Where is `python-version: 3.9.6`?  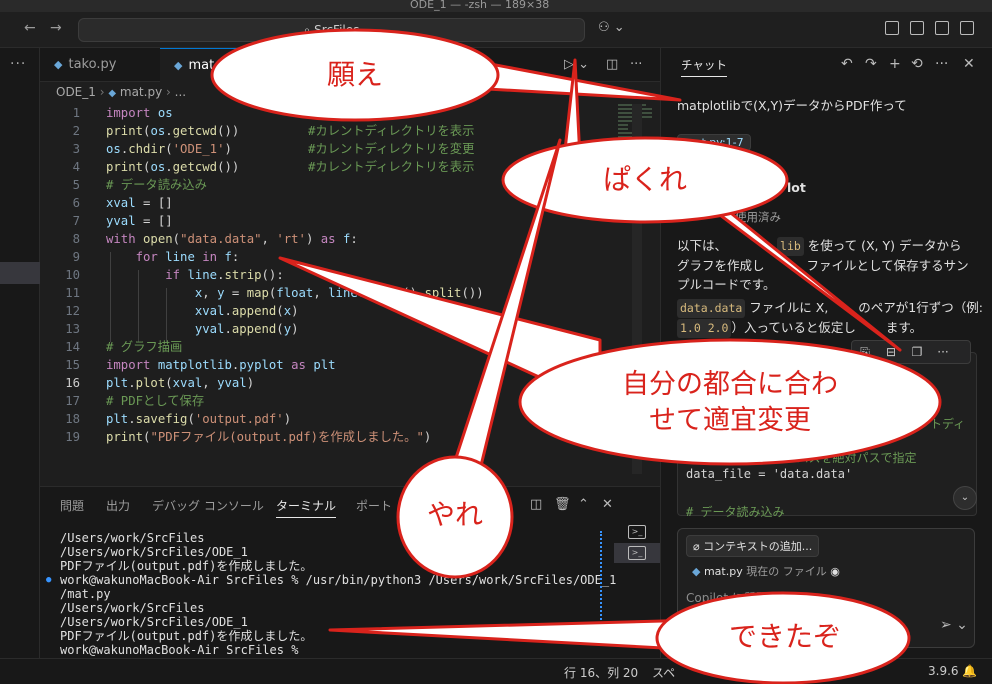
python-version: 3.9.6 is located at coordinates (943, 671).